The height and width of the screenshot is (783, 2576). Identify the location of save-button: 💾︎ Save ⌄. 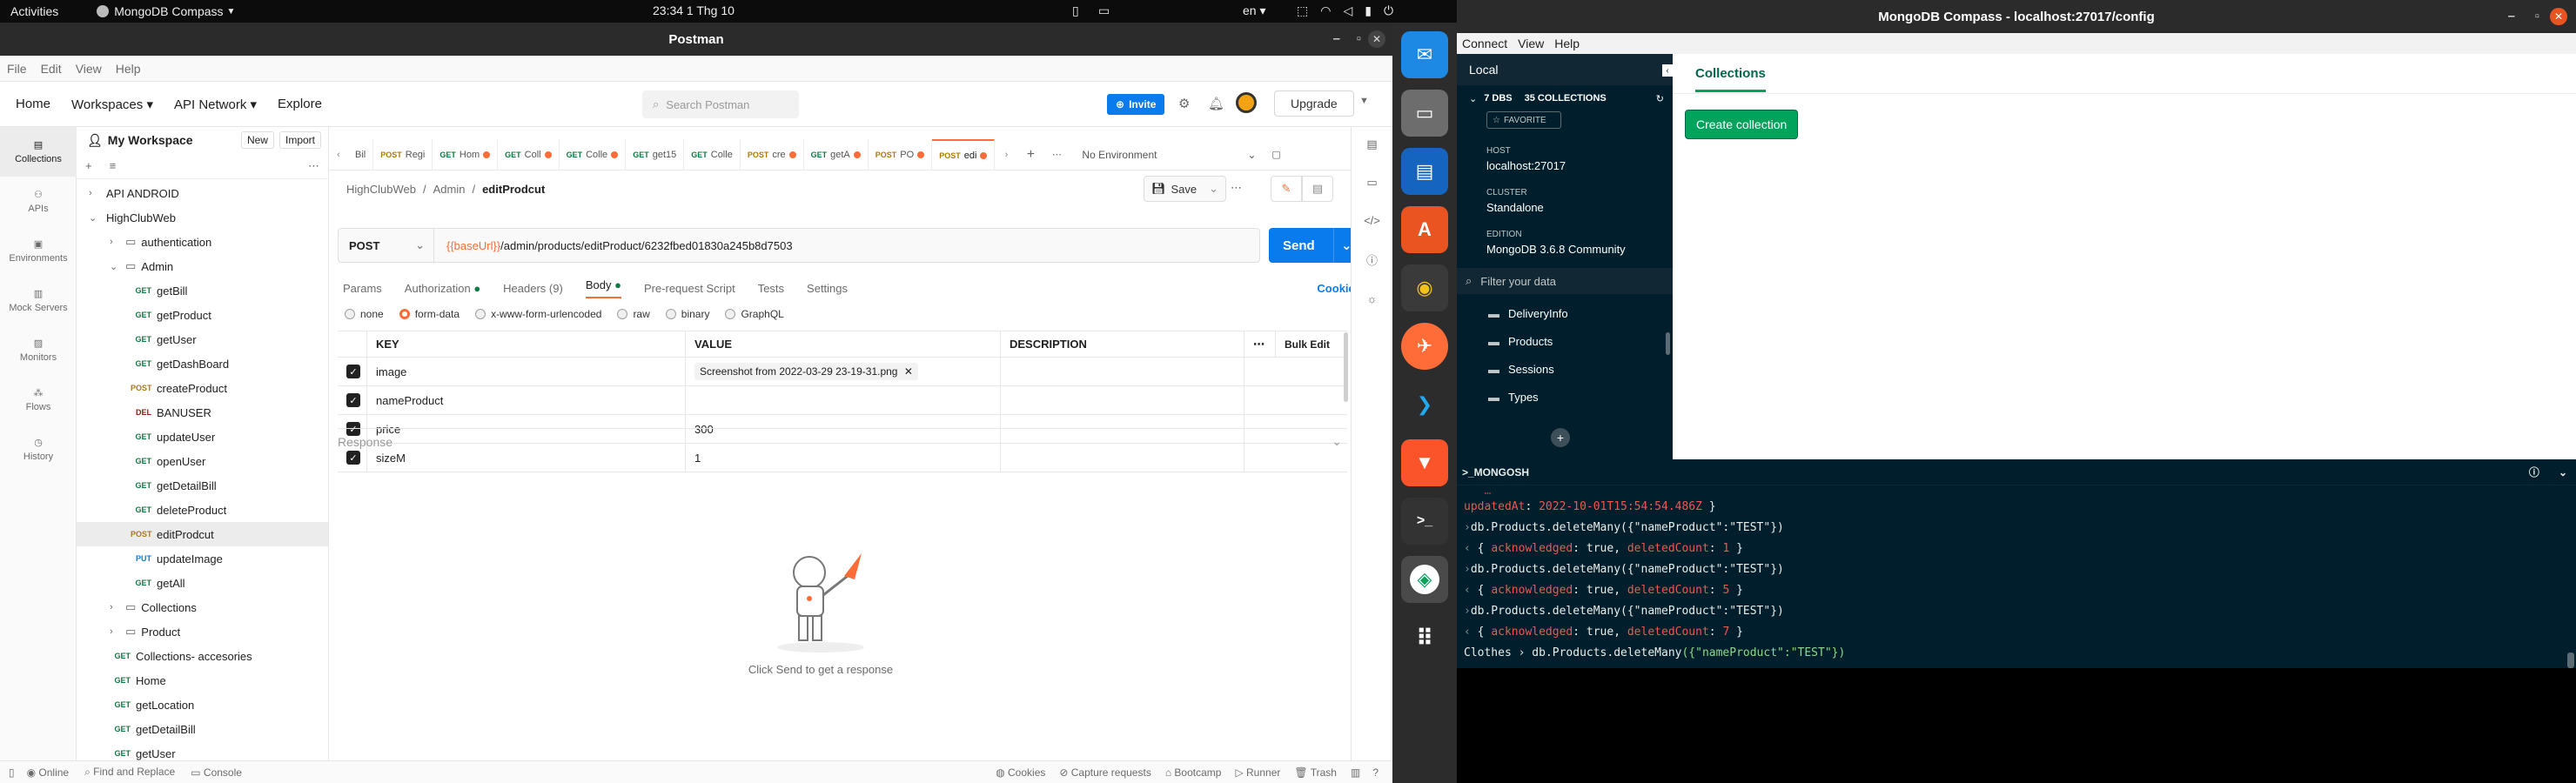
(1185, 189).